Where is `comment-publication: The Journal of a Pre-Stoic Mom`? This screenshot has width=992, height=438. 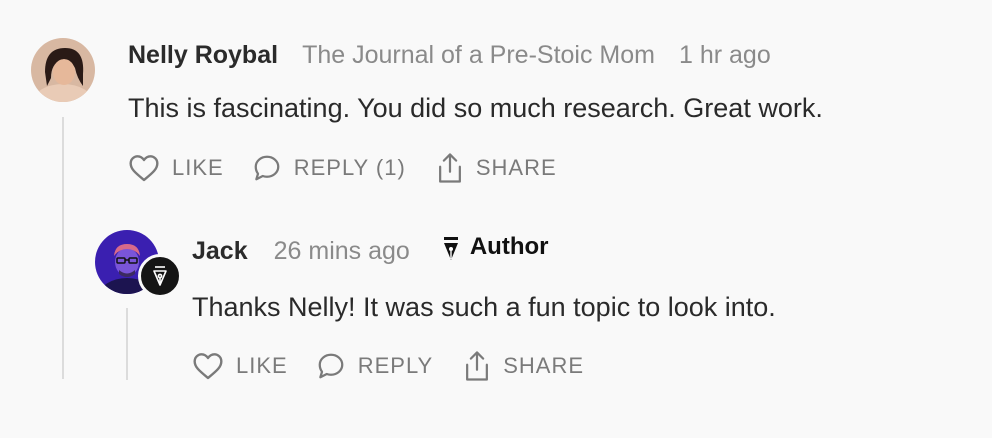 comment-publication: The Journal of a Pre-Stoic Mom is located at coordinates (478, 55).